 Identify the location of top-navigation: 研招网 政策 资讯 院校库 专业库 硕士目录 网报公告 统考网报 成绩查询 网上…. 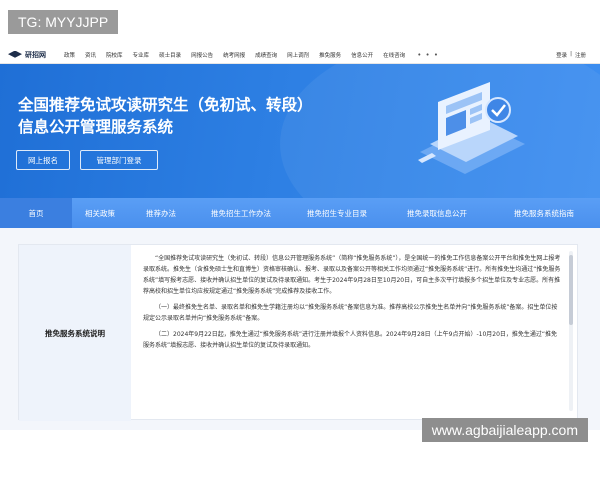
(300, 55).